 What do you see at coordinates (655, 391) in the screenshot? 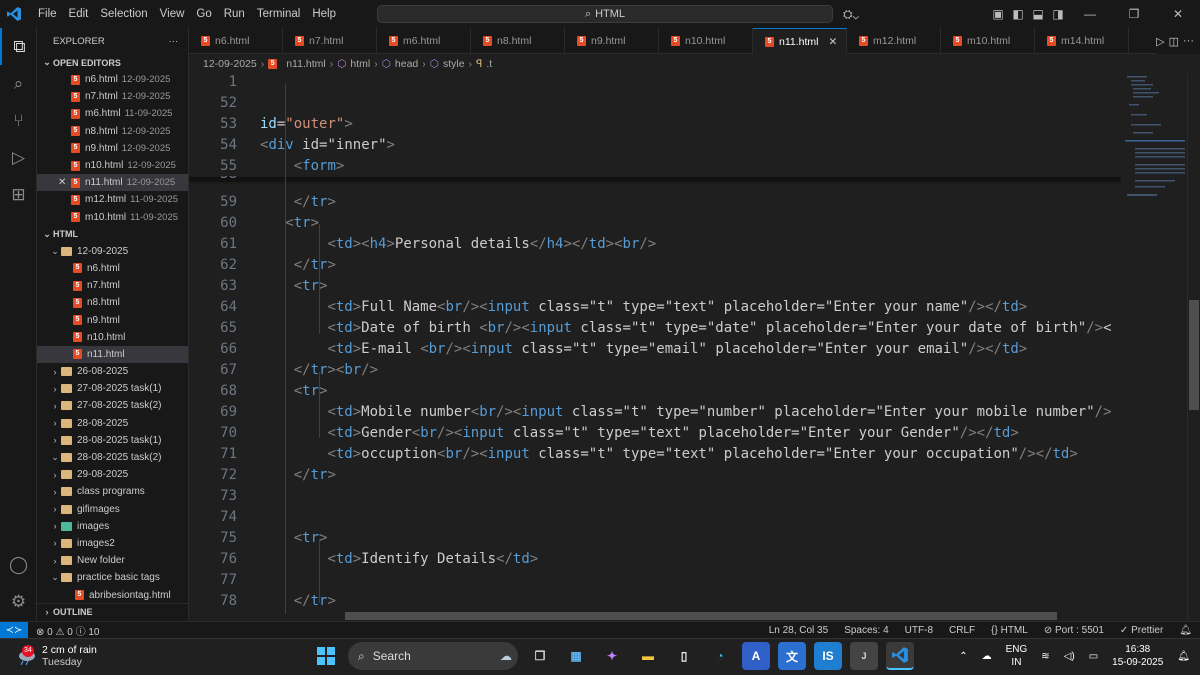
I see `code-line: 68 <tr>` at bounding box center [655, 391].